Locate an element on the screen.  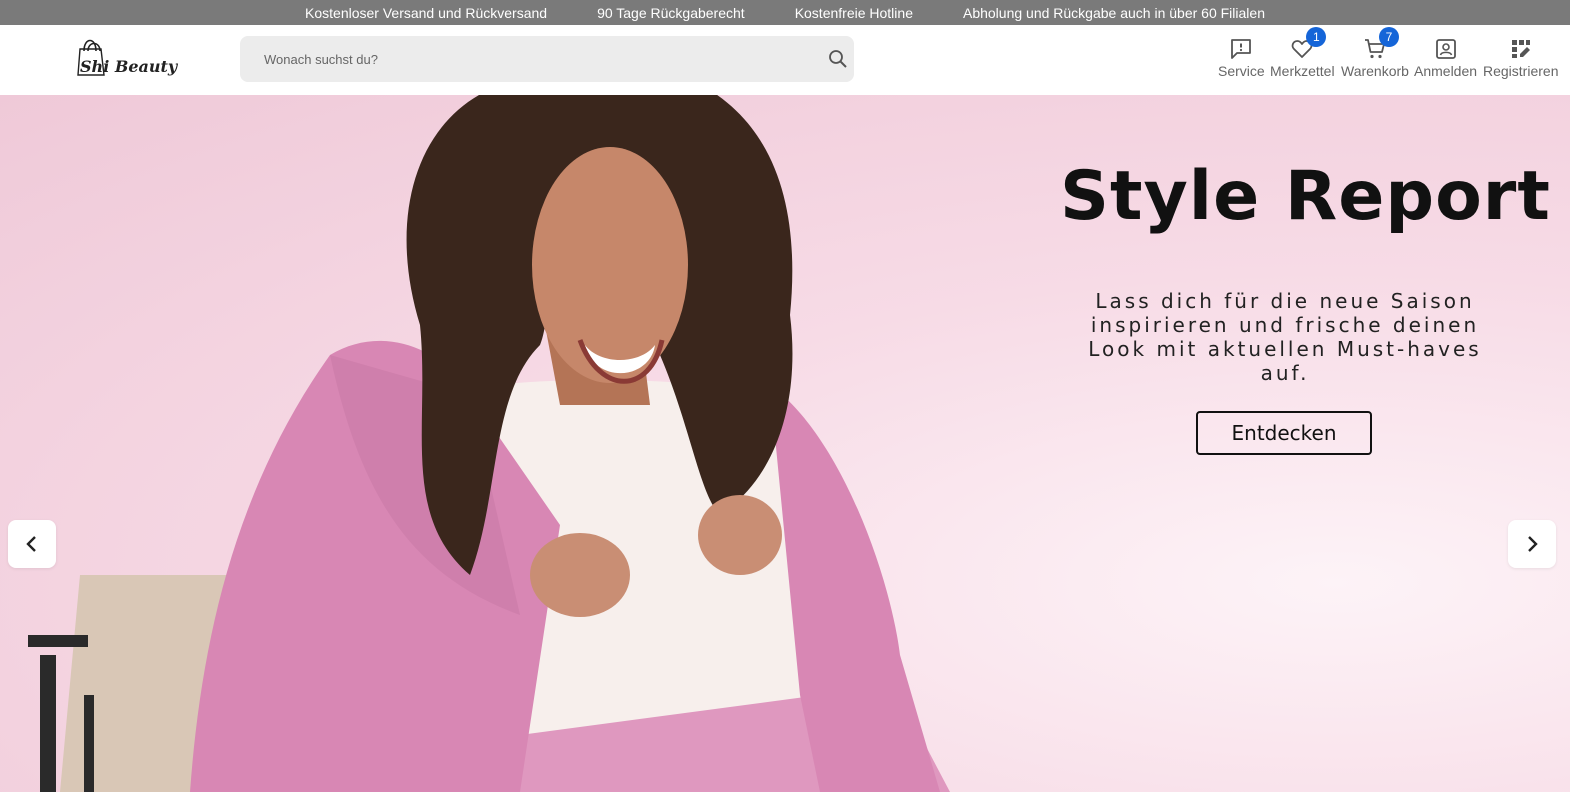
announcement-hotline: Kostenfreie Hotline is located at coordinates (853, 12).